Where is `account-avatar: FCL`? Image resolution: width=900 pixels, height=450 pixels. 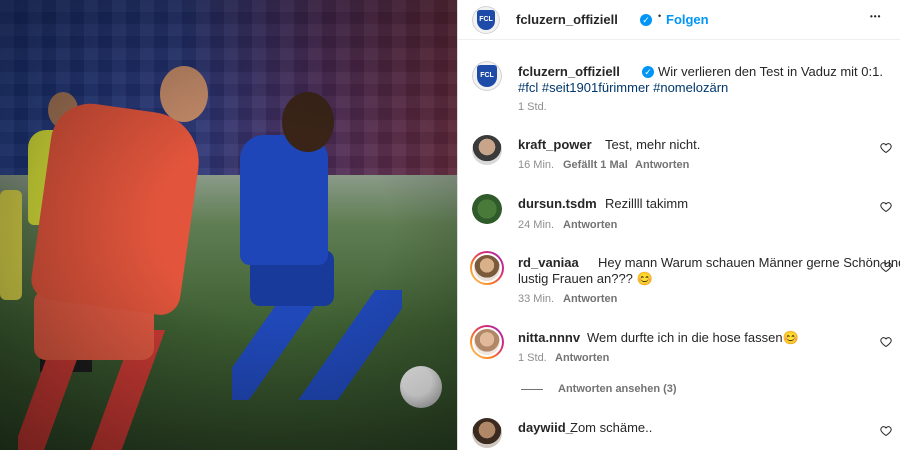
account-avatar: FCL is located at coordinates (486, 20).